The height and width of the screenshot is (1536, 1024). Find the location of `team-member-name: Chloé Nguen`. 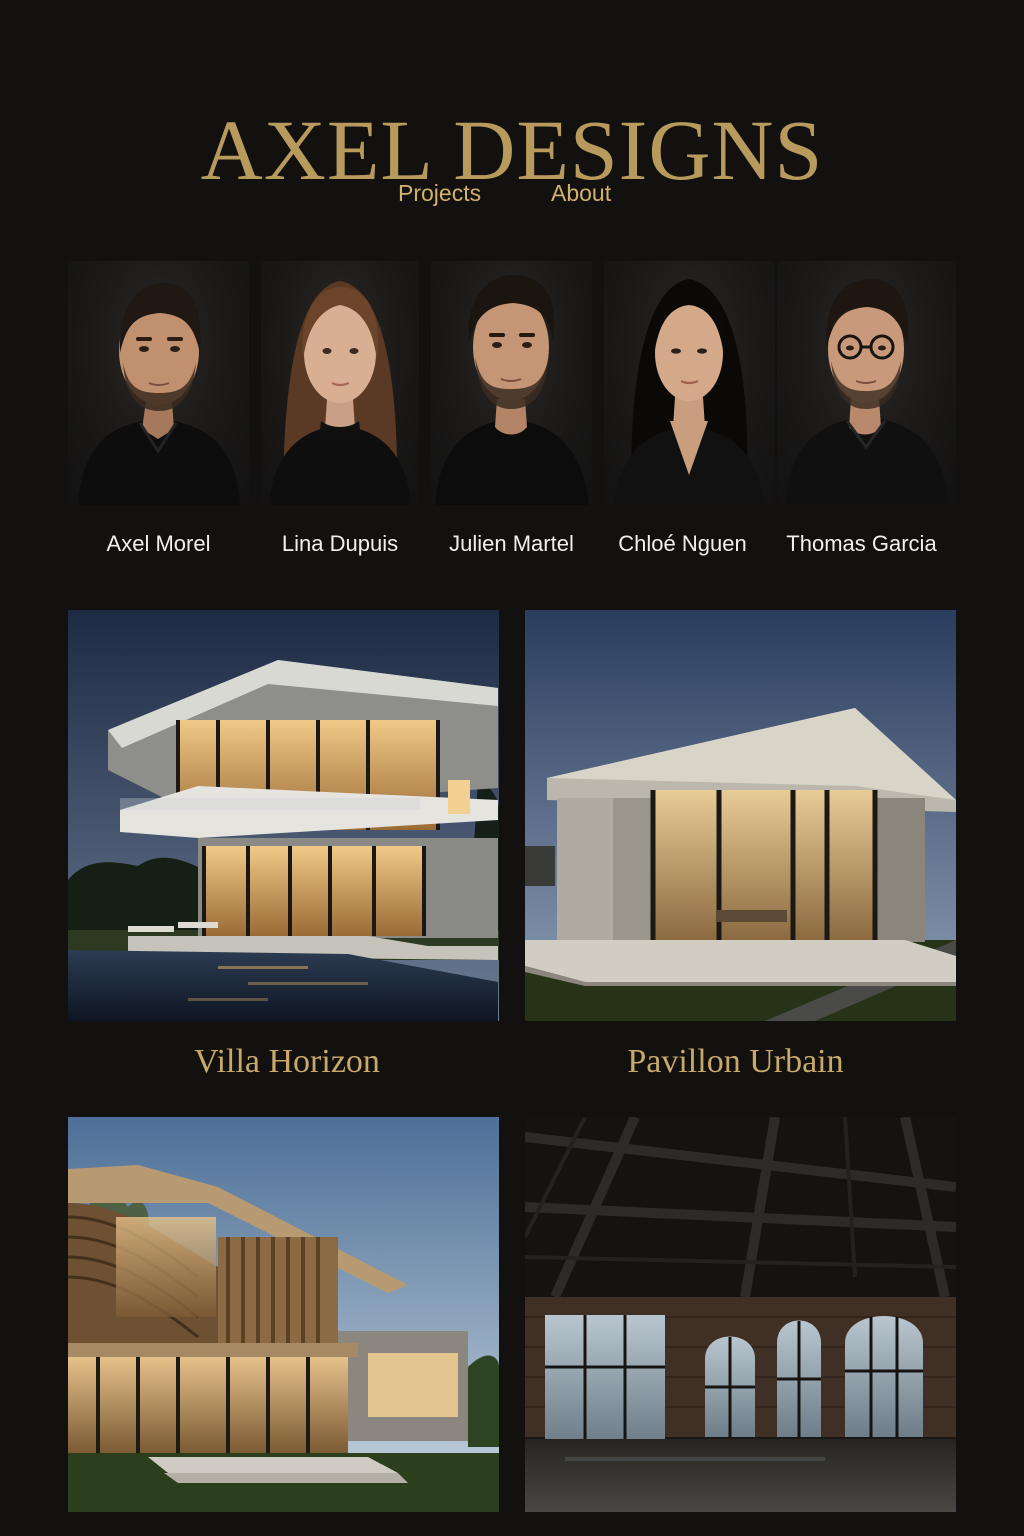

team-member-name: Chloé Nguen is located at coordinates (682, 543).